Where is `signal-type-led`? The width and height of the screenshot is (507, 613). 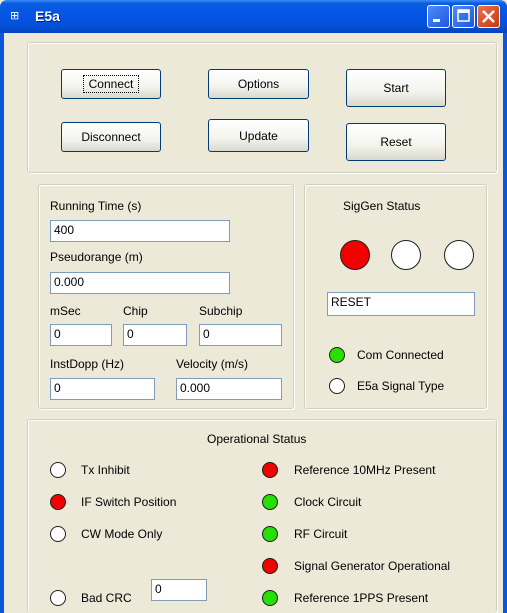
signal-type-led is located at coordinates (337, 386).